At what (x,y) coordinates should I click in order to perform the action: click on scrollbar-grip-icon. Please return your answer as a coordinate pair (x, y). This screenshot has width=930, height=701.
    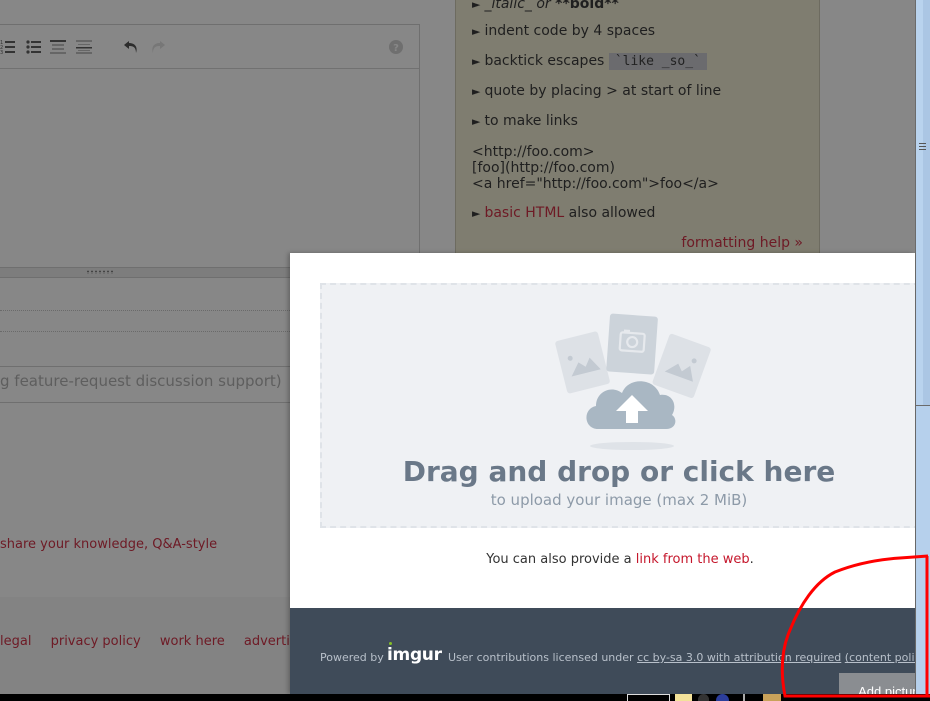
    Looking at the image, I should click on (922, 147).